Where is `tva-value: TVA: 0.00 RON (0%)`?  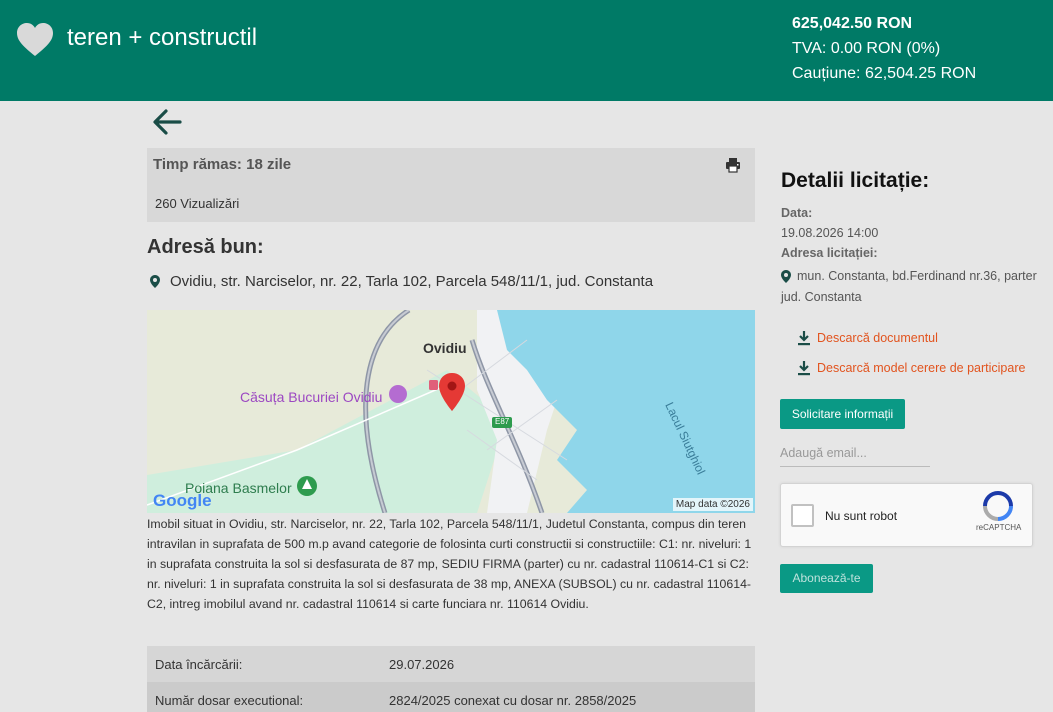 tva-value: TVA: 0.00 RON (0%) is located at coordinates (866, 48).